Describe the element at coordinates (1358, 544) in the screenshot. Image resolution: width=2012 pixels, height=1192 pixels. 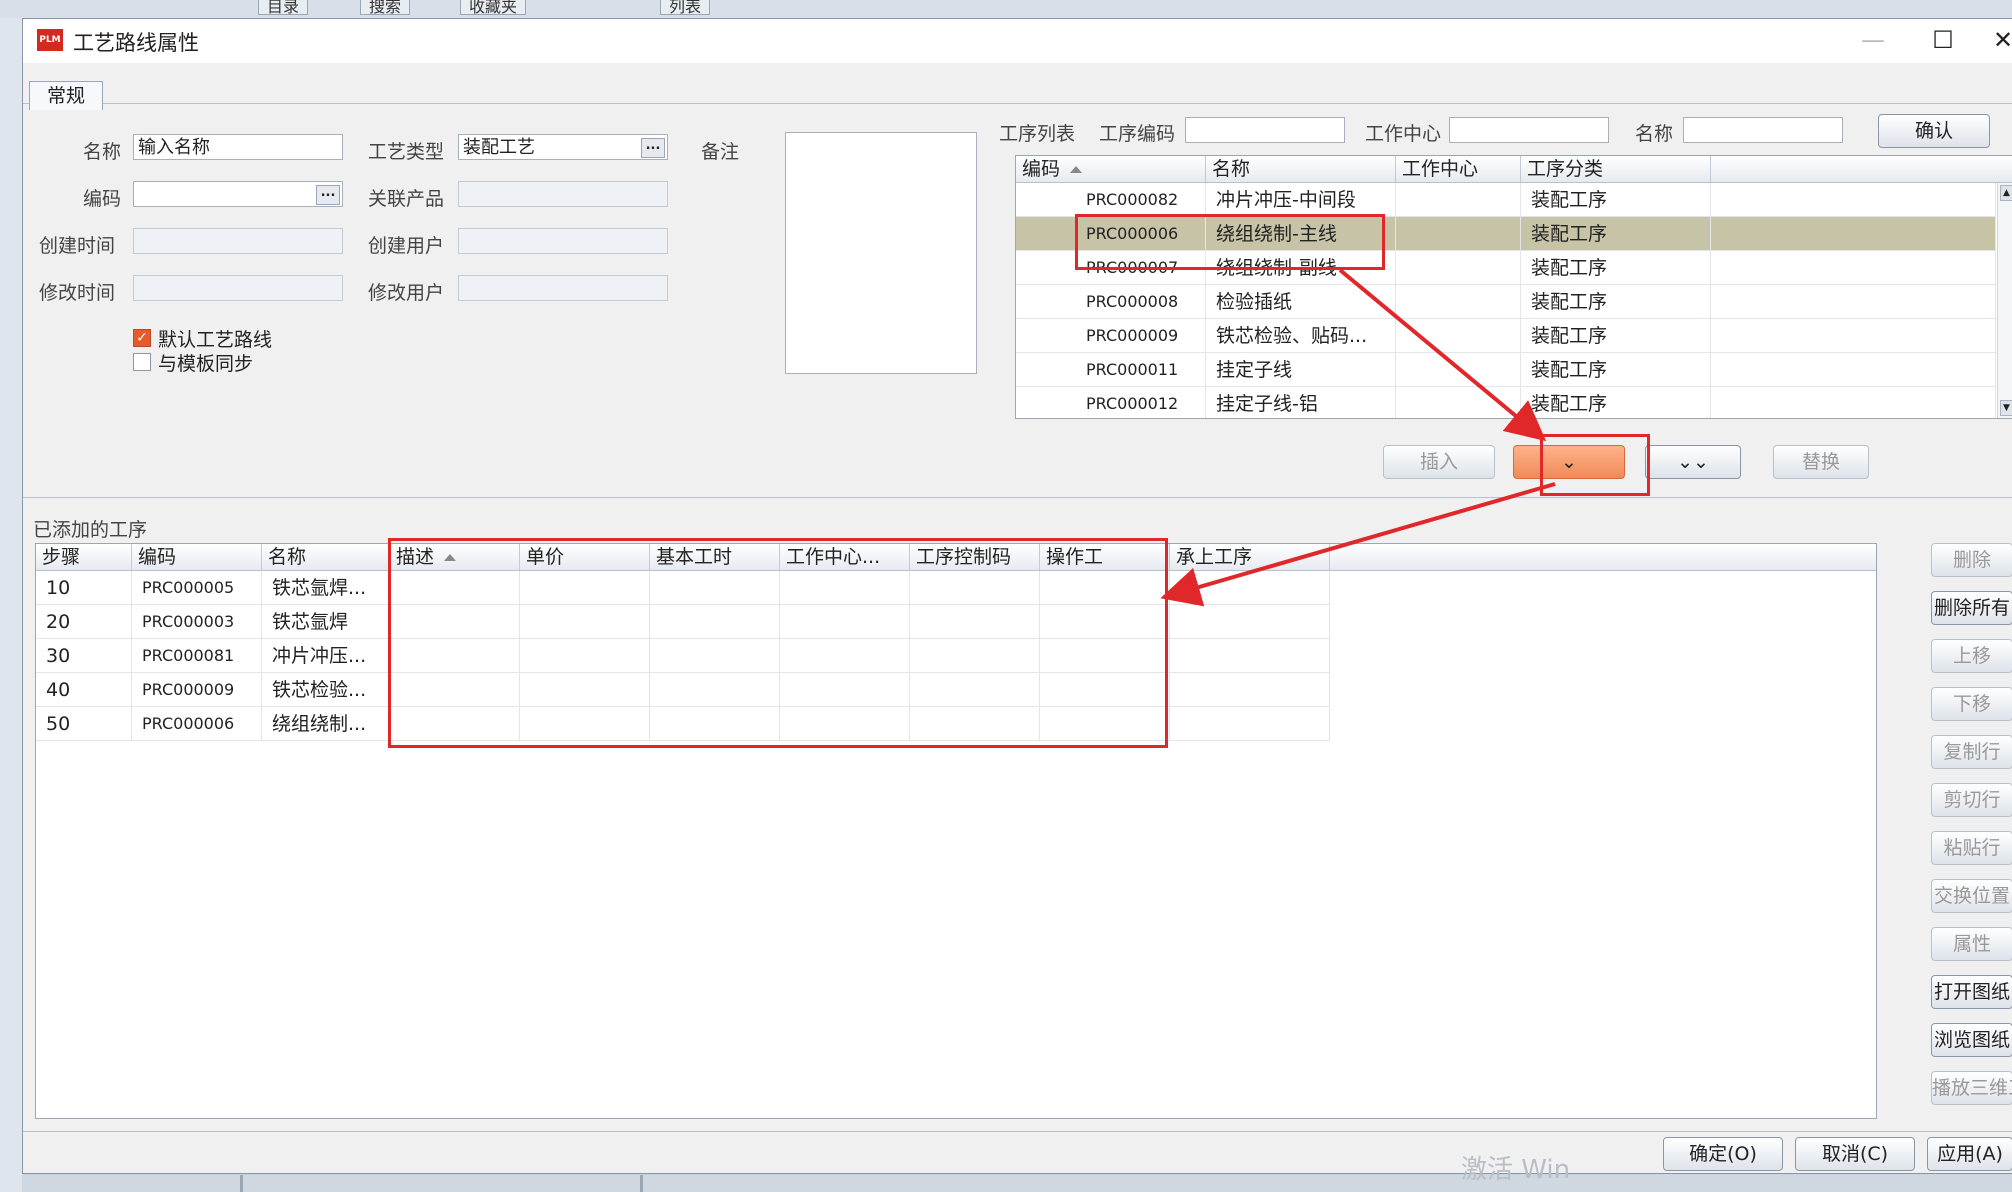
I see `arrow-to-added-grid` at that location.